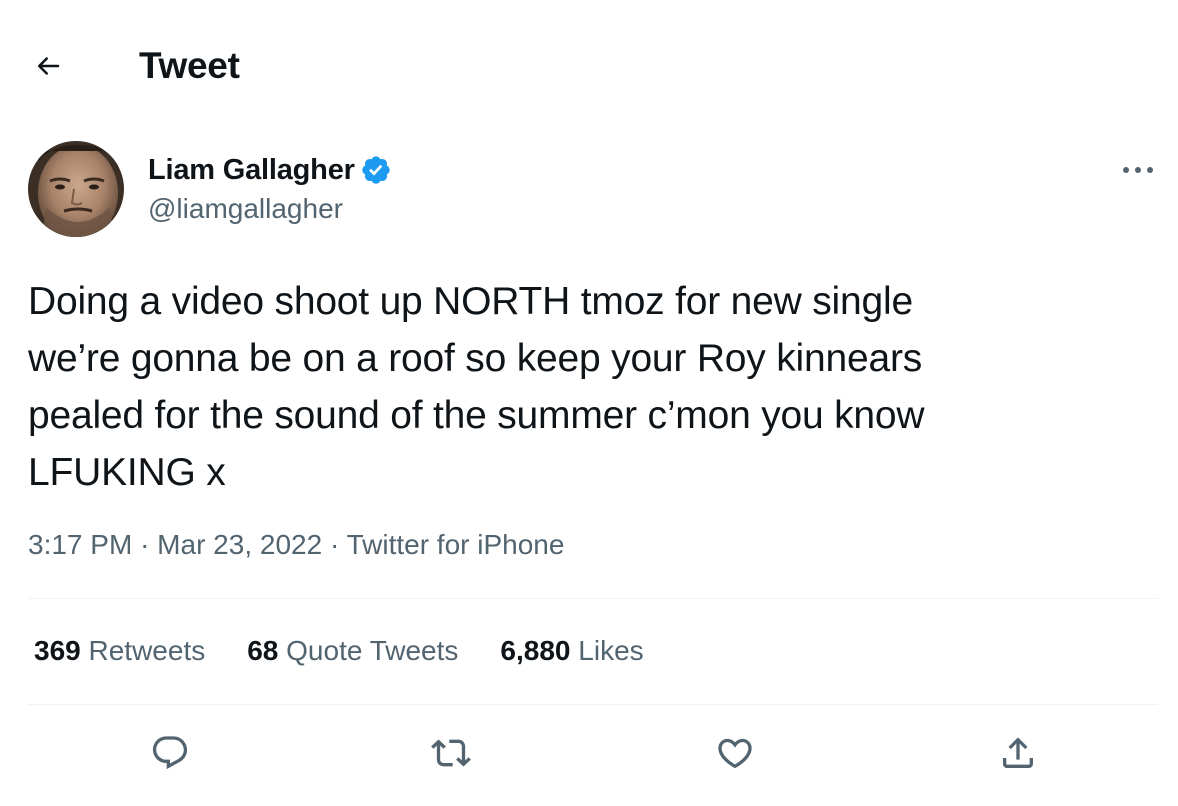 The height and width of the screenshot is (806, 1178). I want to click on likes-count: 6,880, so click(535, 650).